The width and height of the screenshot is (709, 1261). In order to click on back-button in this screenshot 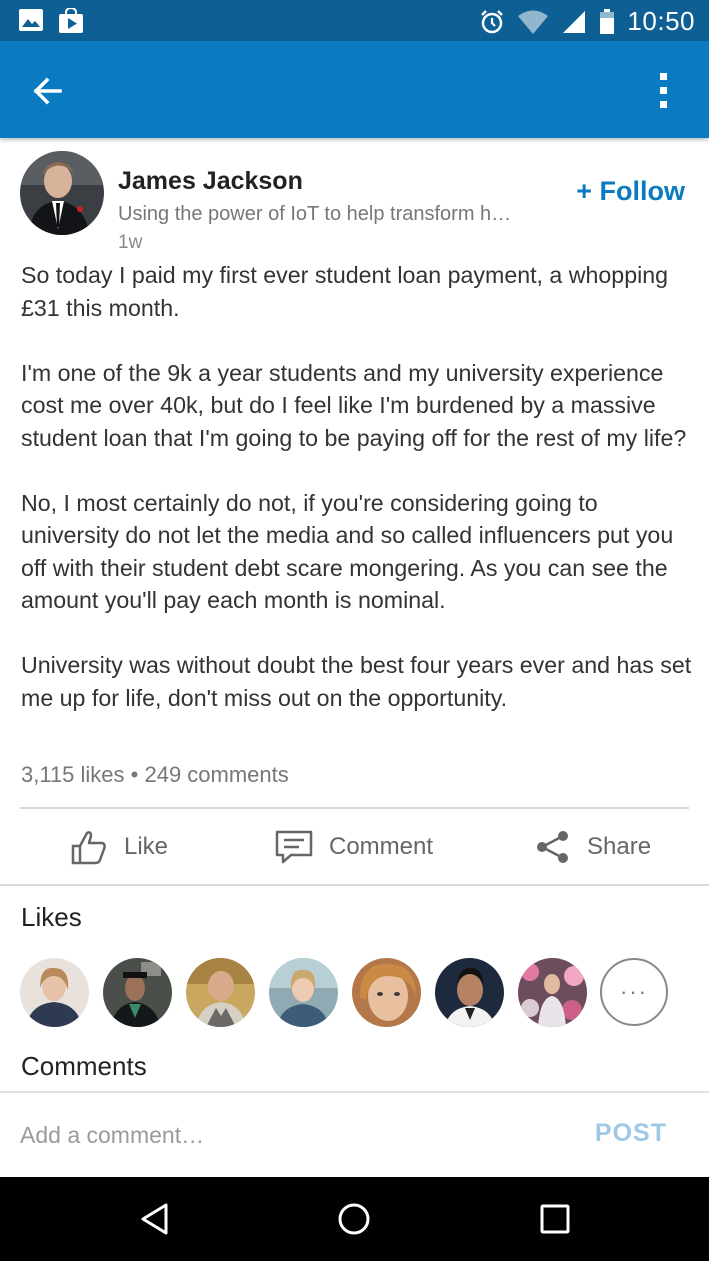, I will do `click(48, 91)`.